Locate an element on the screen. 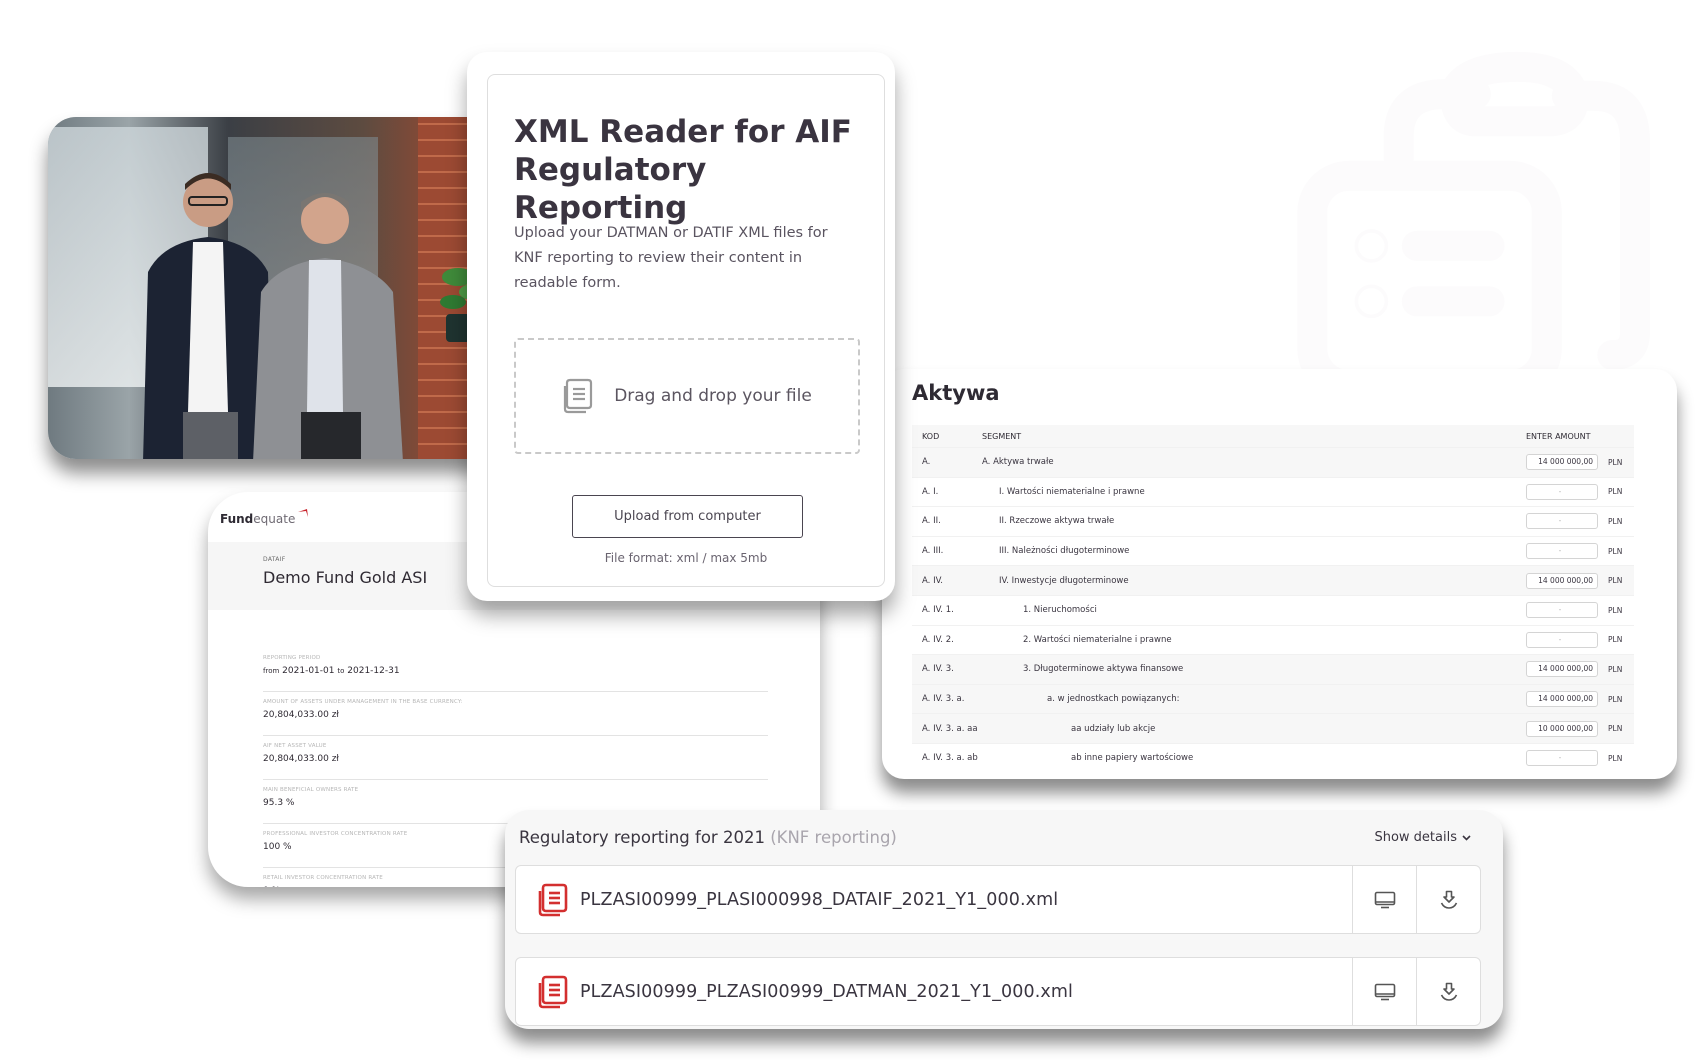  row-segment: a. w jednostkach powiązanych: is located at coordinates (1113, 699).